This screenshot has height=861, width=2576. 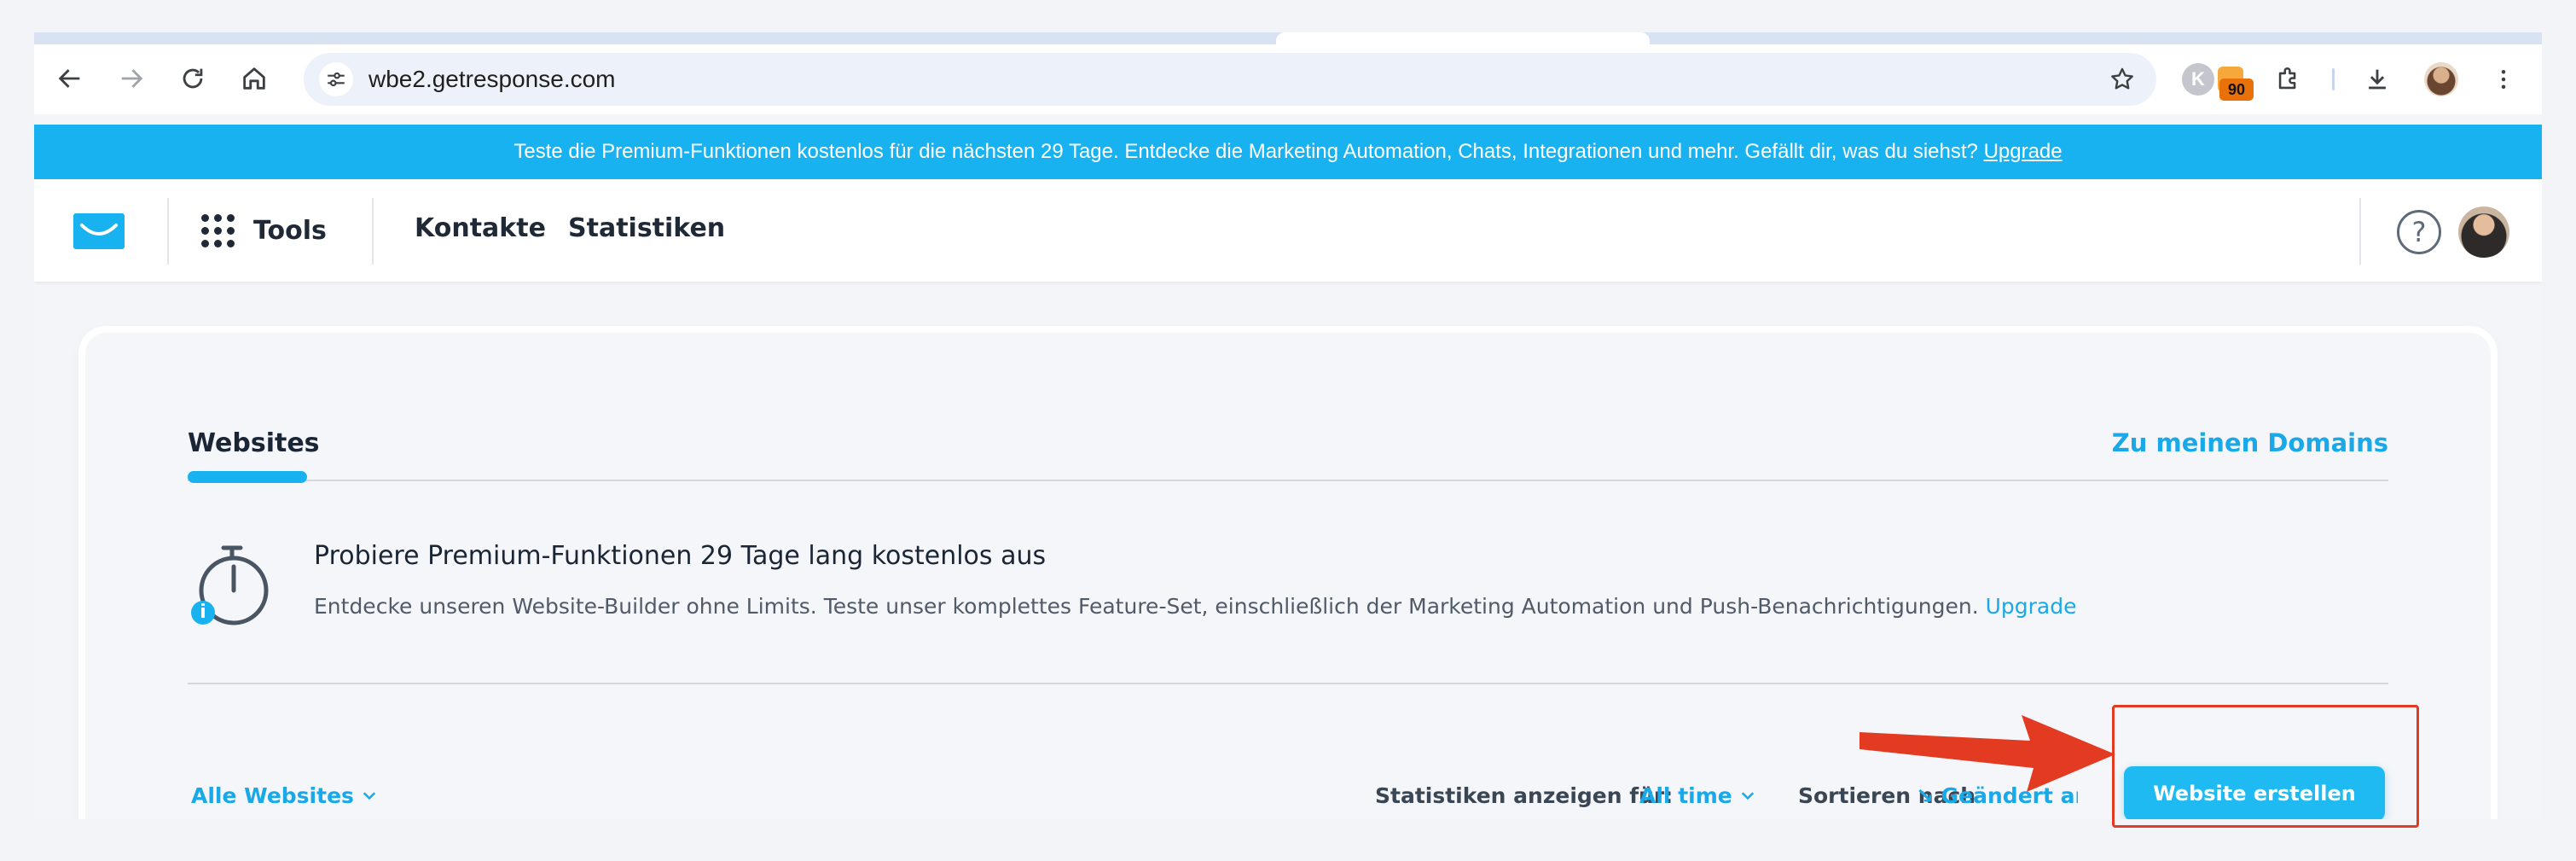 What do you see at coordinates (2250, 442) in the screenshot?
I see `my-domains-link: Zu meinen Domains` at bounding box center [2250, 442].